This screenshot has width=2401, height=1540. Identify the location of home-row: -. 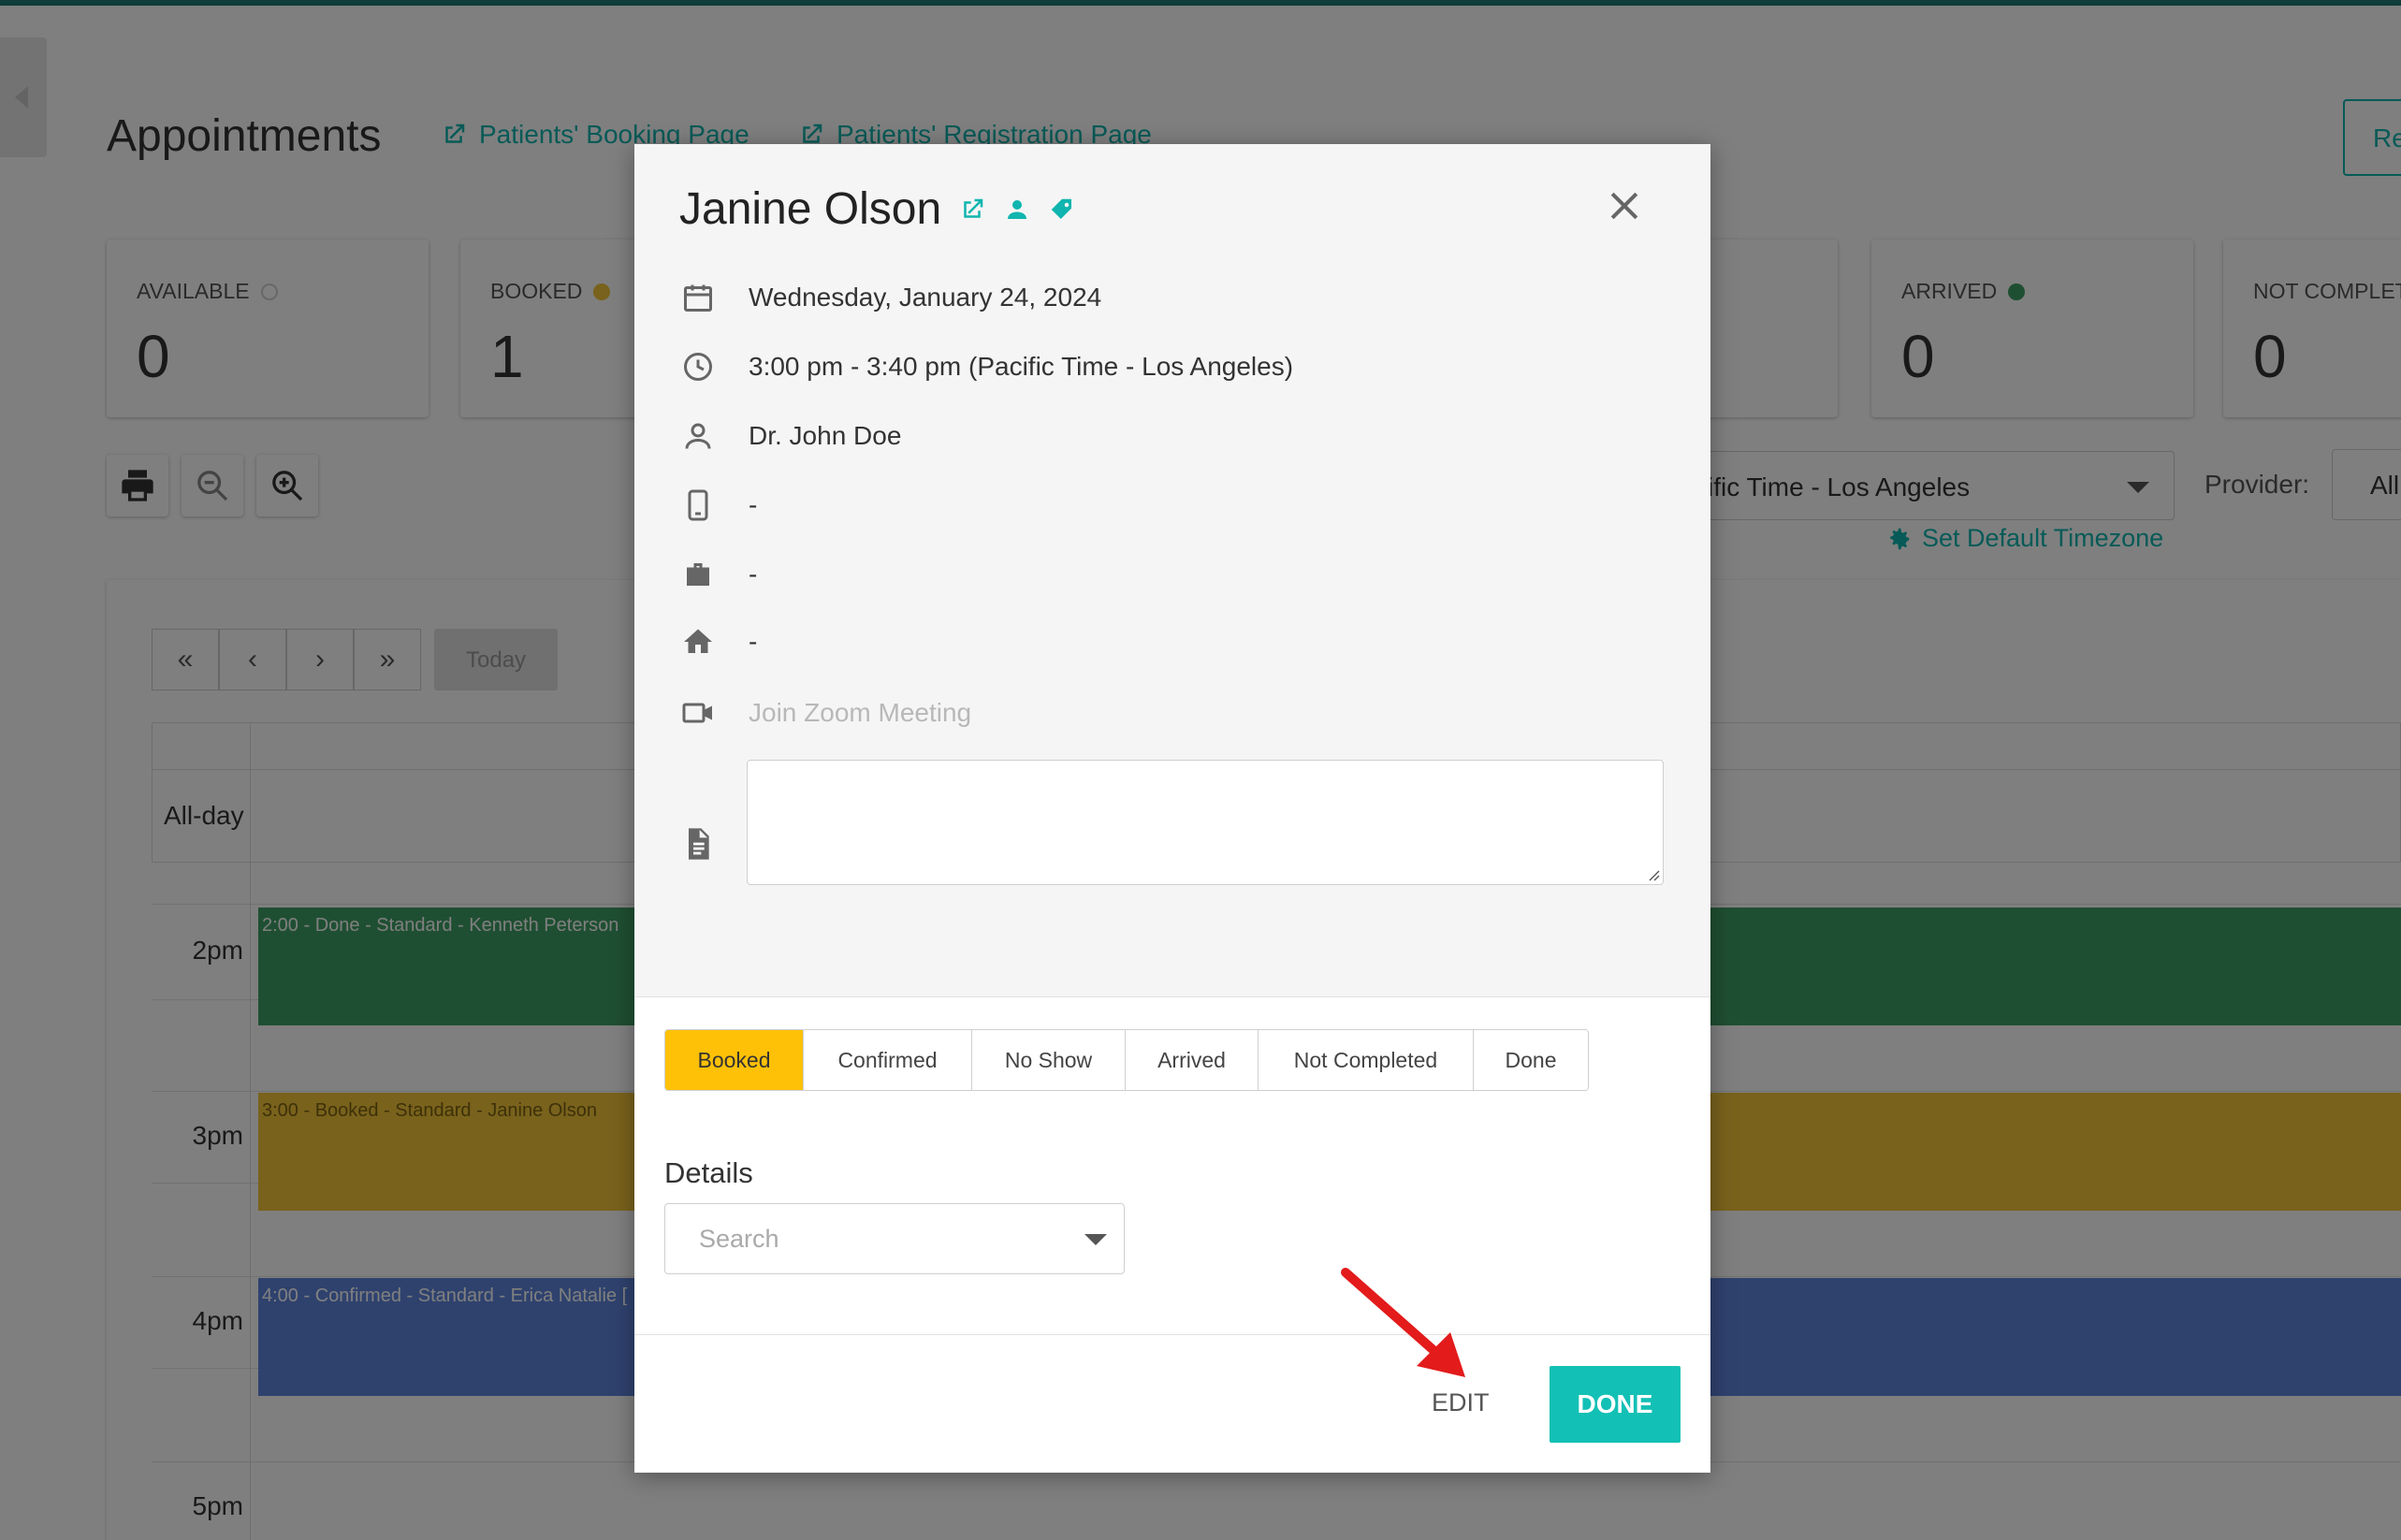
(718, 642).